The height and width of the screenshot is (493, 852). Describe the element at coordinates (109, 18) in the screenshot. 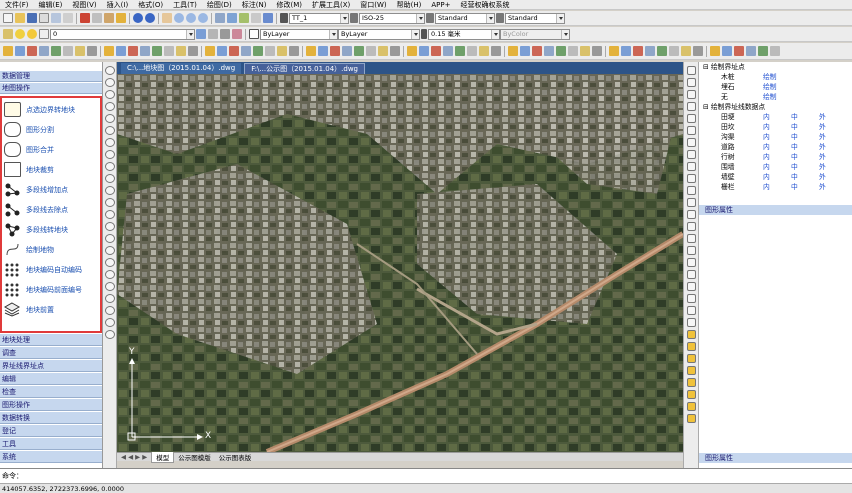

I see `paste-icon` at that location.